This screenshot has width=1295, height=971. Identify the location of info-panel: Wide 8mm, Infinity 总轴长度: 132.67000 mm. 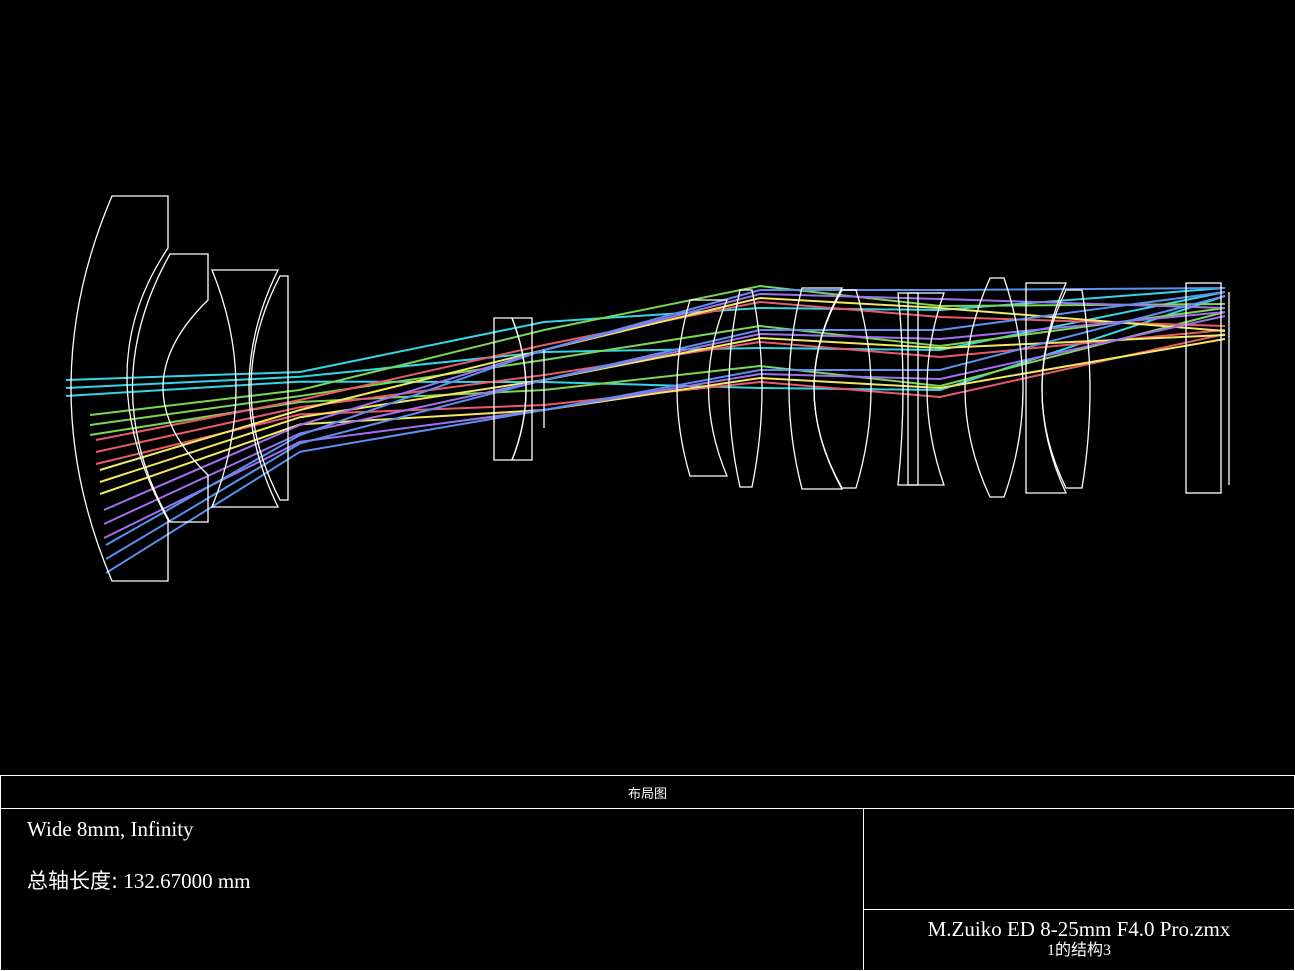
(432, 889).